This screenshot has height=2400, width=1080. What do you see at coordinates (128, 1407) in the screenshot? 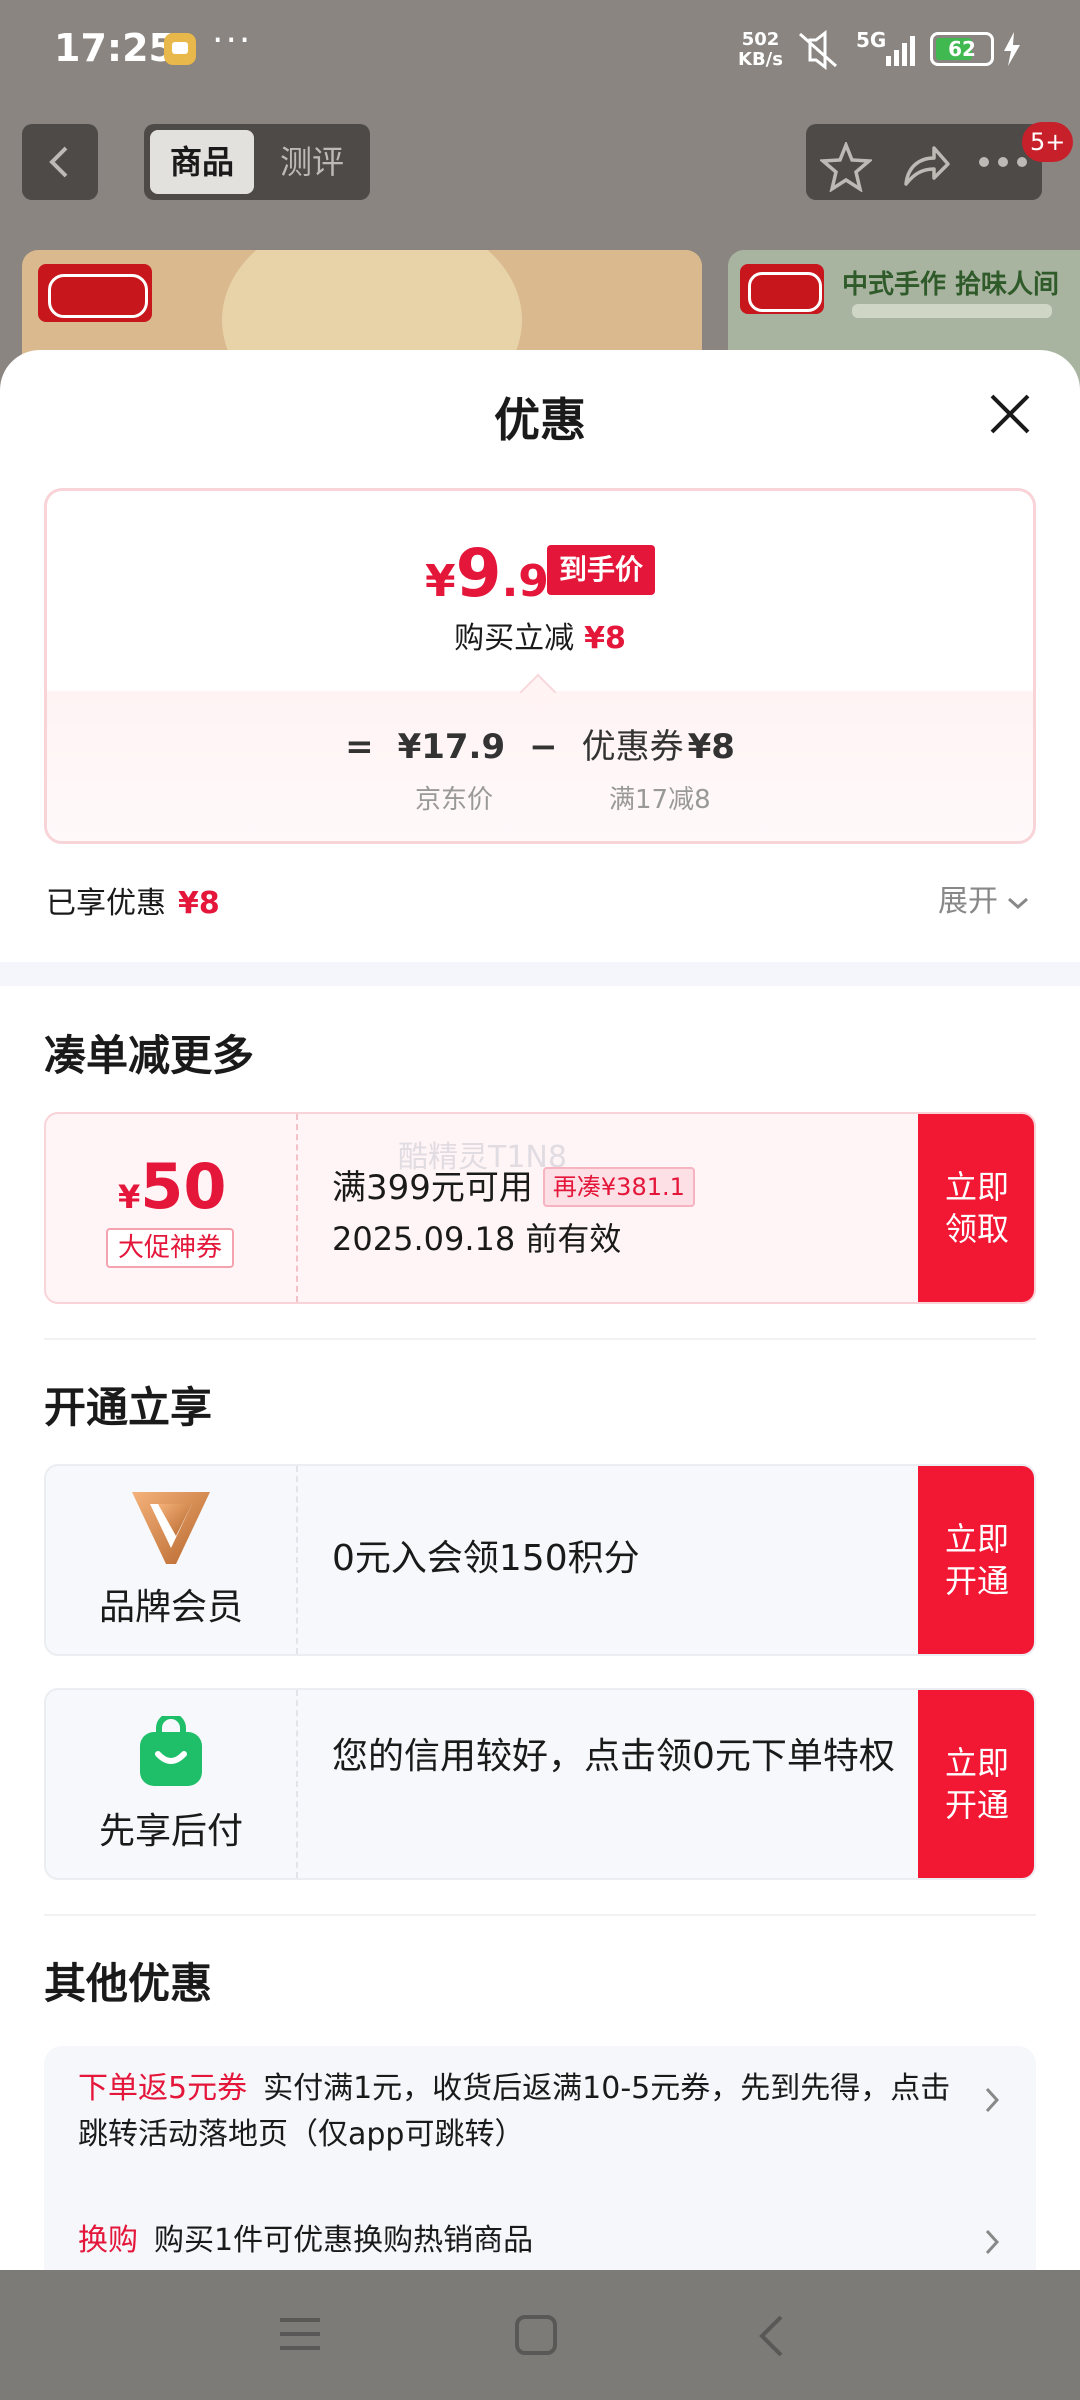
I see `section-title-join: 开通立享` at bounding box center [128, 1407].